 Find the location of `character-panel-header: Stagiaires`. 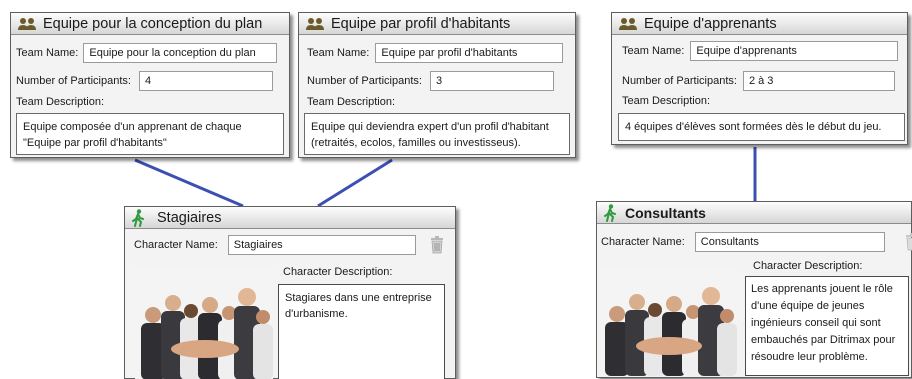

character-panel-header: Stagiaires is located at coordinates (290, 218).